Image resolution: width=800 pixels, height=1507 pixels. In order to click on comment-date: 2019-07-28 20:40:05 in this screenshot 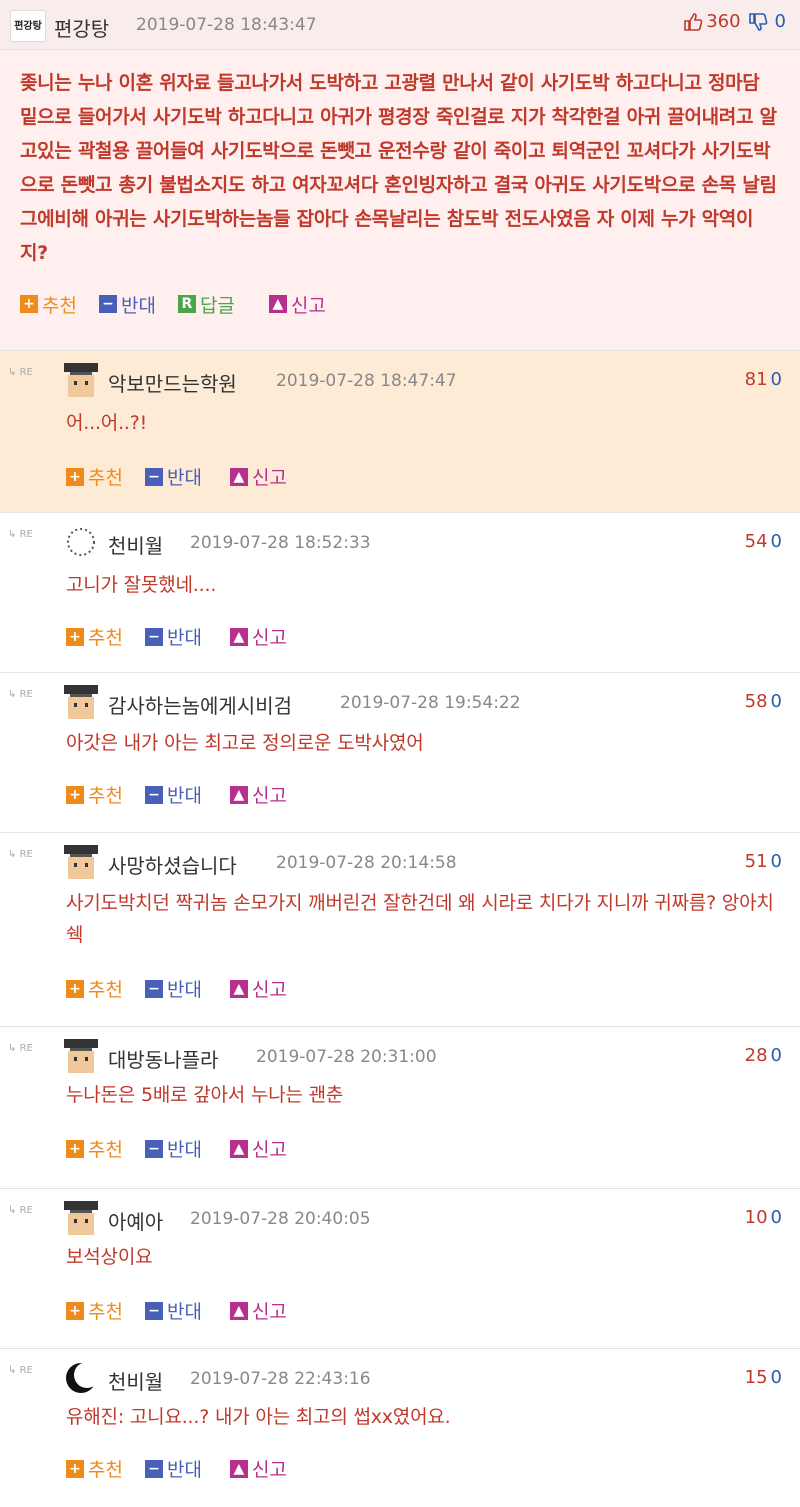, I will do `click(280, 1219)`.